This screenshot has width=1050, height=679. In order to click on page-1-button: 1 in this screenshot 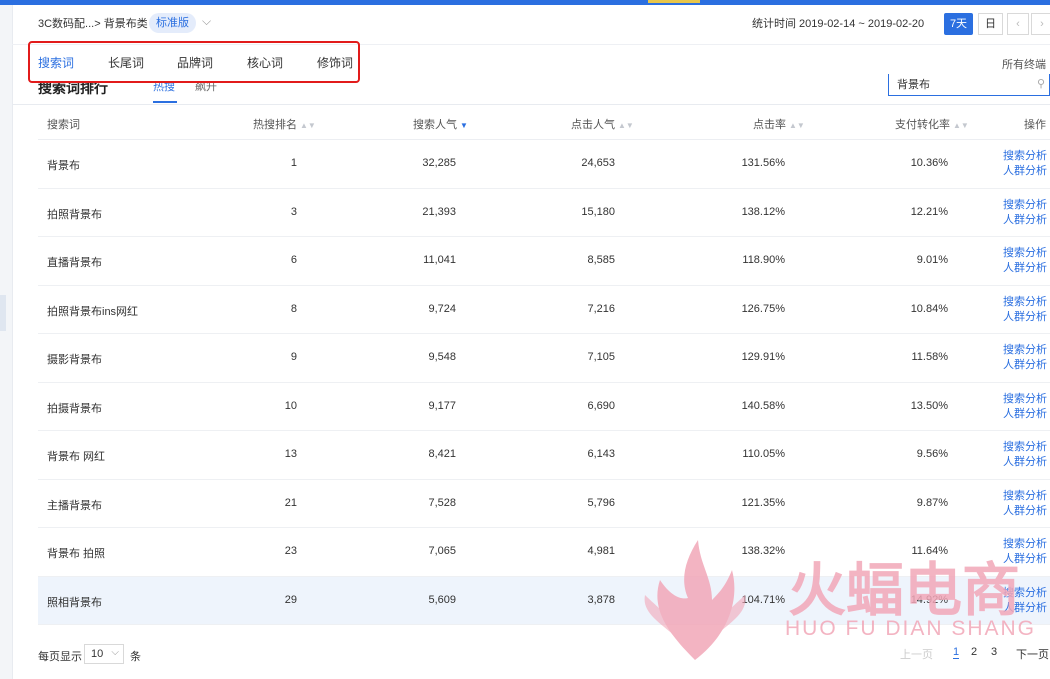, I will do `click(956, 652)`.